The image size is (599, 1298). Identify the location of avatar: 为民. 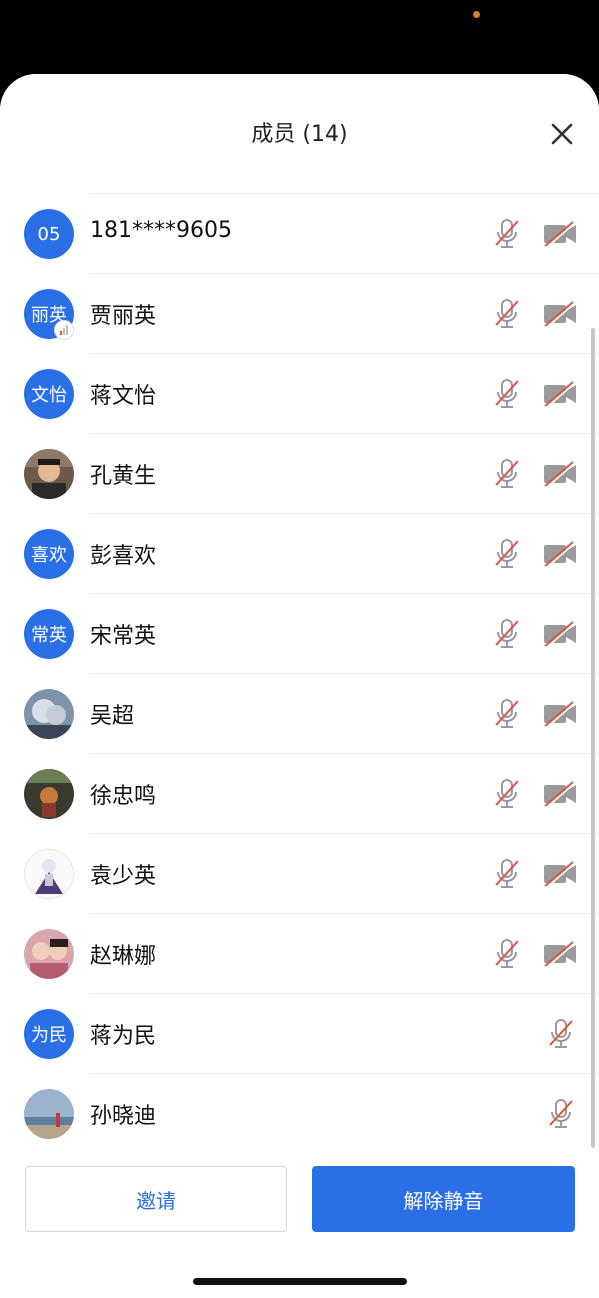
(49, 1034).